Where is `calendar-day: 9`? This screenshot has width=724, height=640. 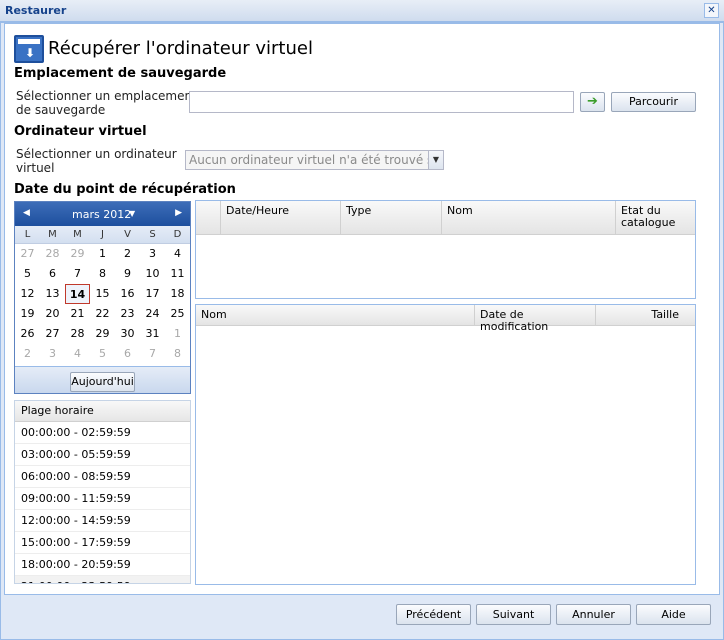 calendar-day: 9 is located at coordinates (127, 274).